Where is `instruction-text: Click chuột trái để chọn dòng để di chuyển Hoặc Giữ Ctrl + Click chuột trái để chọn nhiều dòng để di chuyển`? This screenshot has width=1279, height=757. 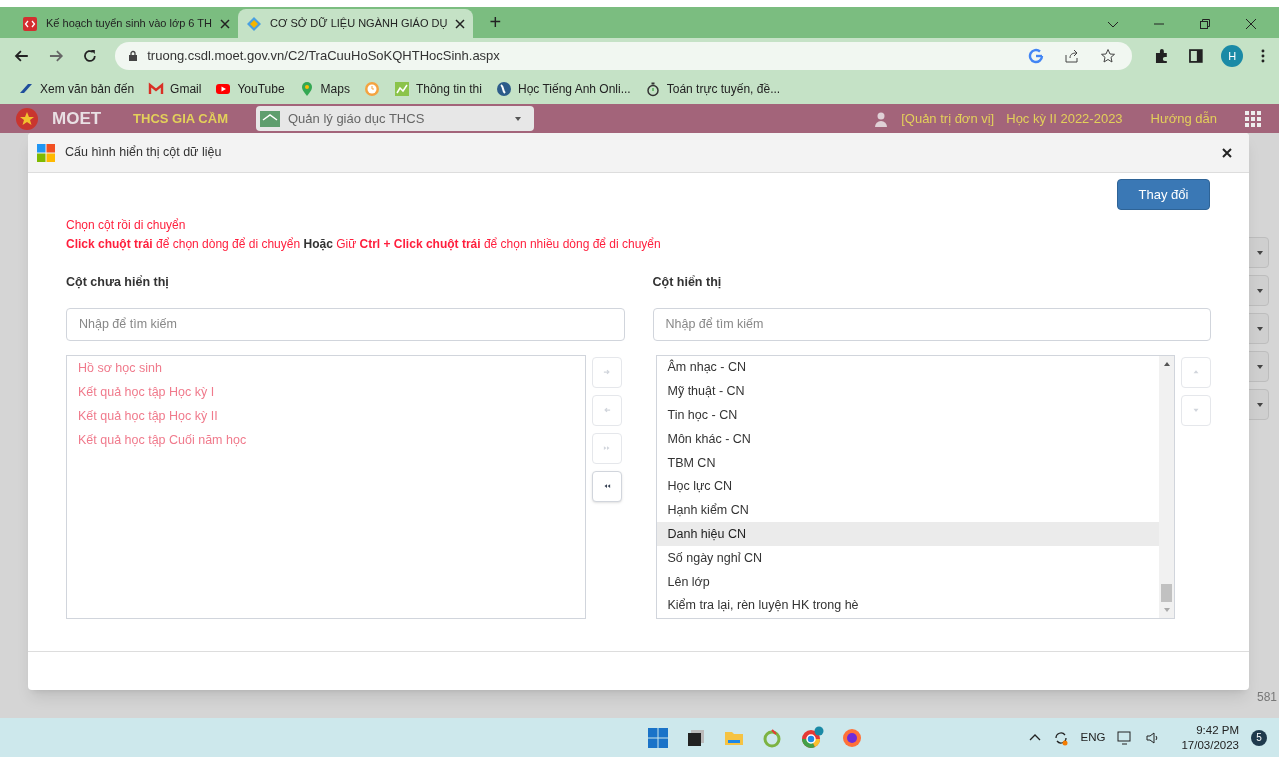 instruction-text: Click chuột trái để chọn dòng để di chuyển Hoặc Giữ Ctrl + Click chuột trái để chọn nhiều dòng để di chuyển is located at coordinates (364, 244).